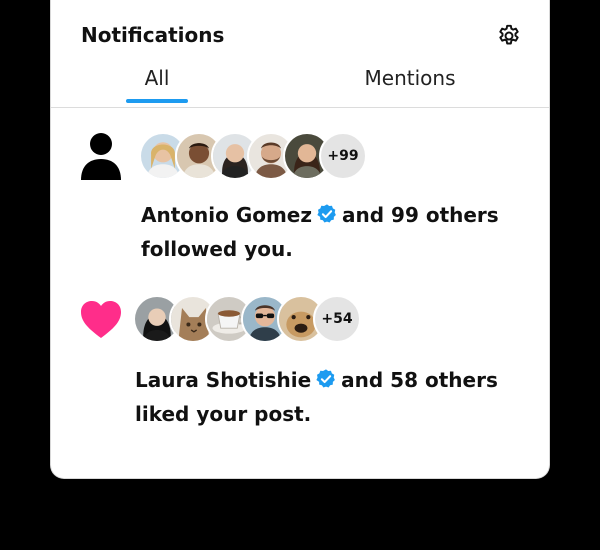  What do you see at coordinates (101, 320) in the screenshot?
I see `heart-icon` at bounding box center [101, 320].